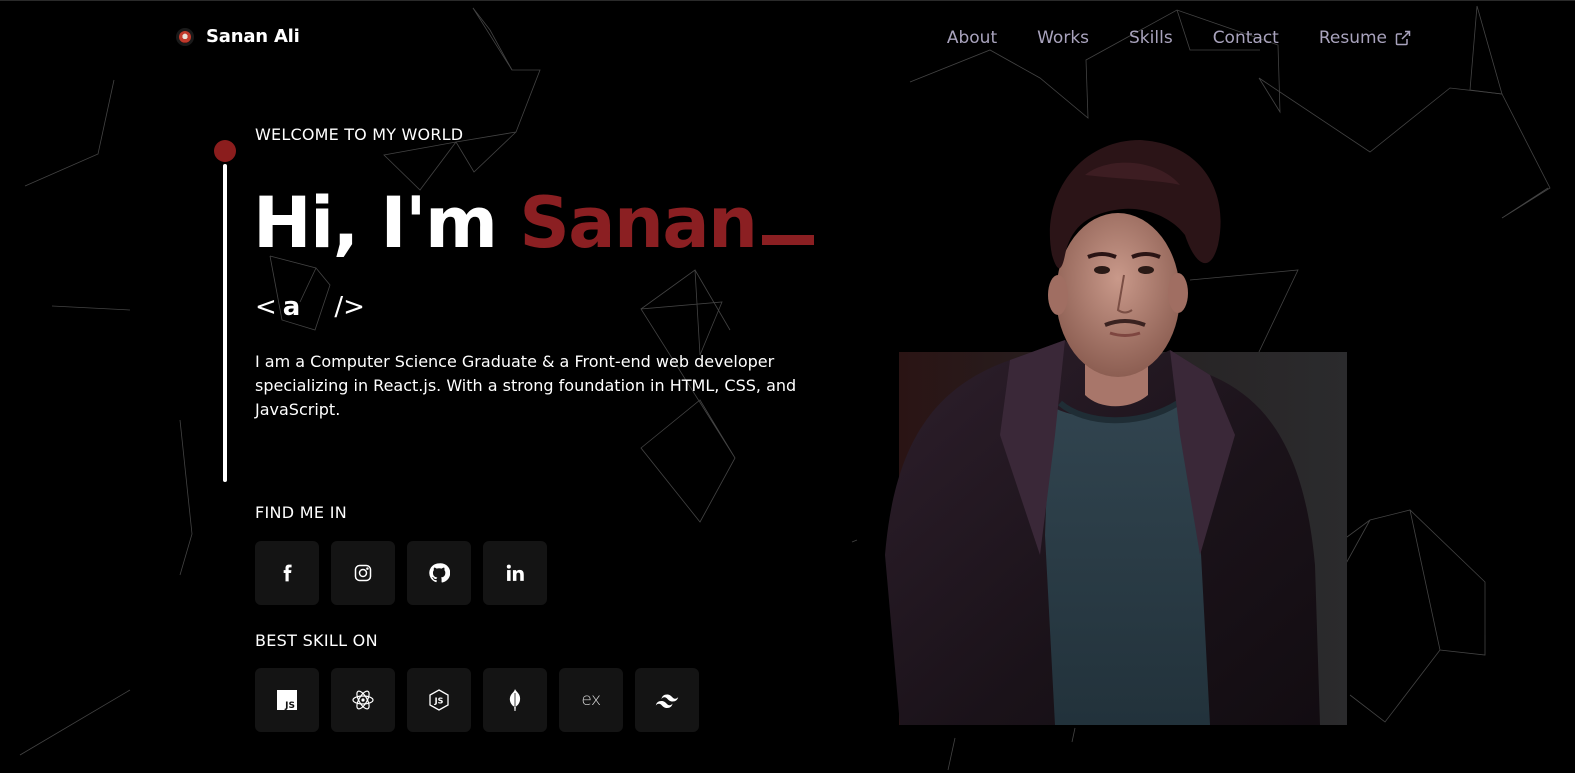  I want to click on skill-icons: JS JS ex, so click(477, 700).